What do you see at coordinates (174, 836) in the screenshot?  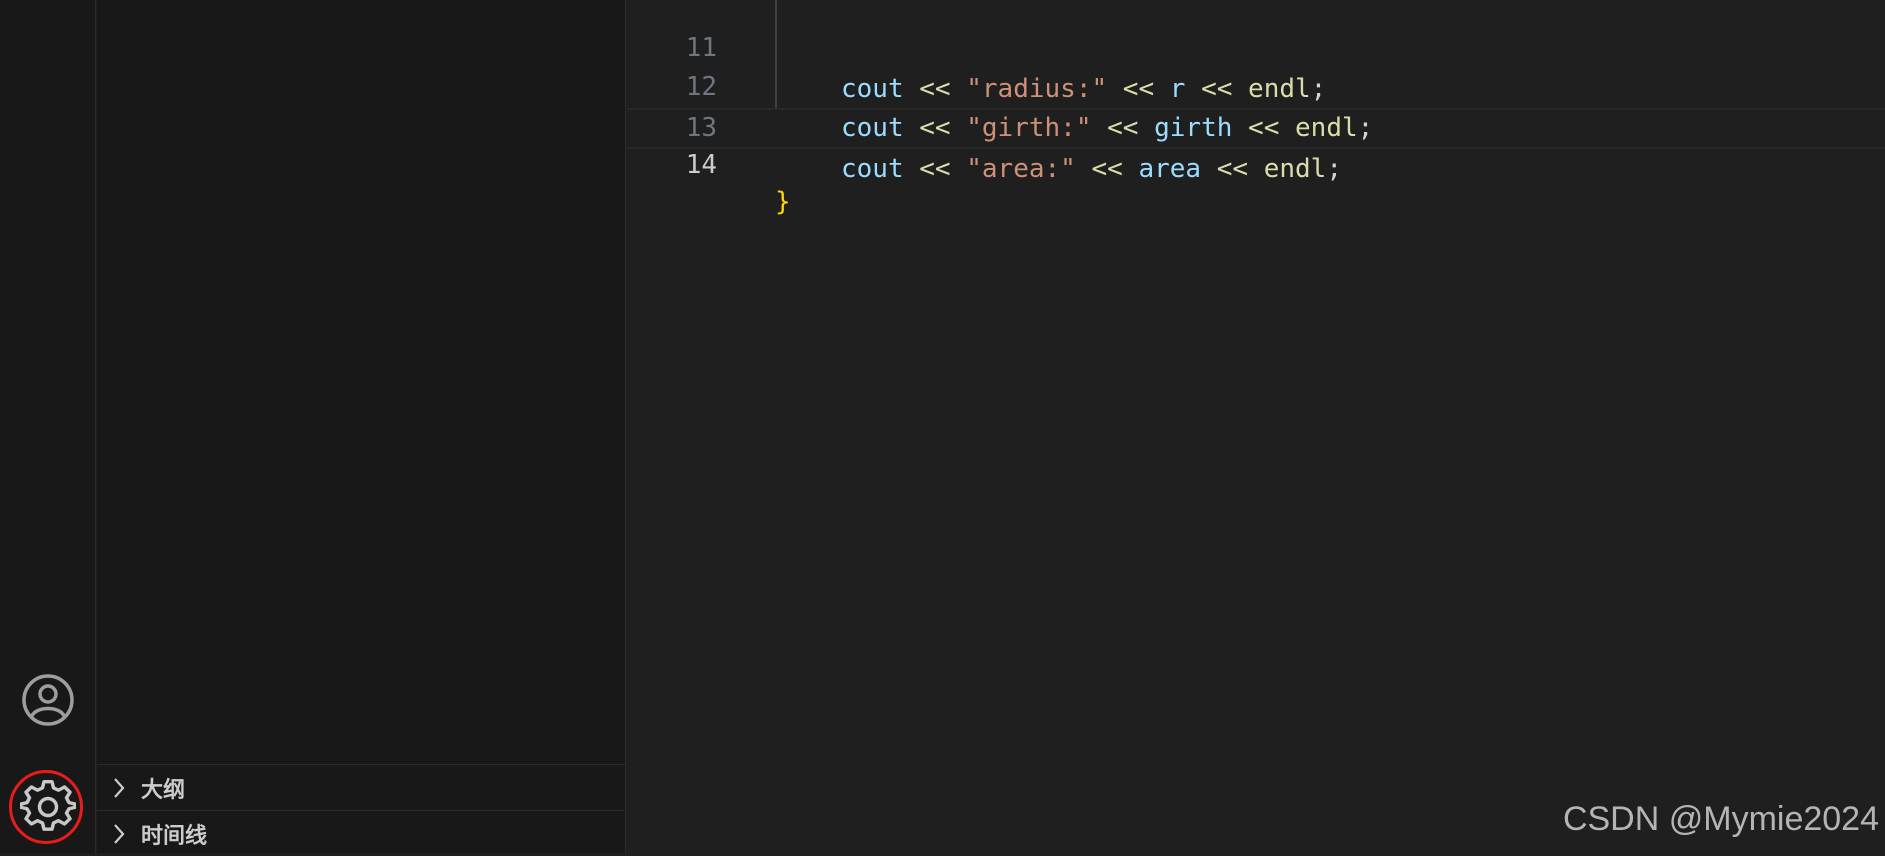 I see `timeline-section-label: 时间线` at bounding box center [174, 836].